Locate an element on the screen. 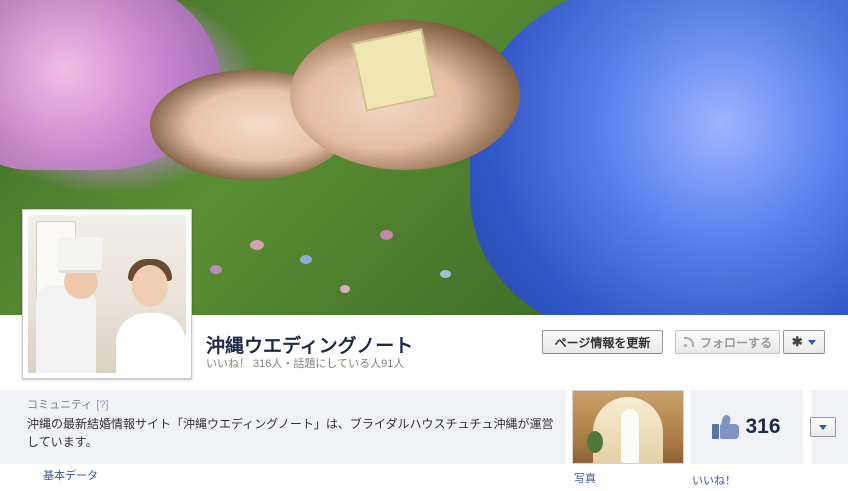  profile-photo is located at coordinates (107, 294).